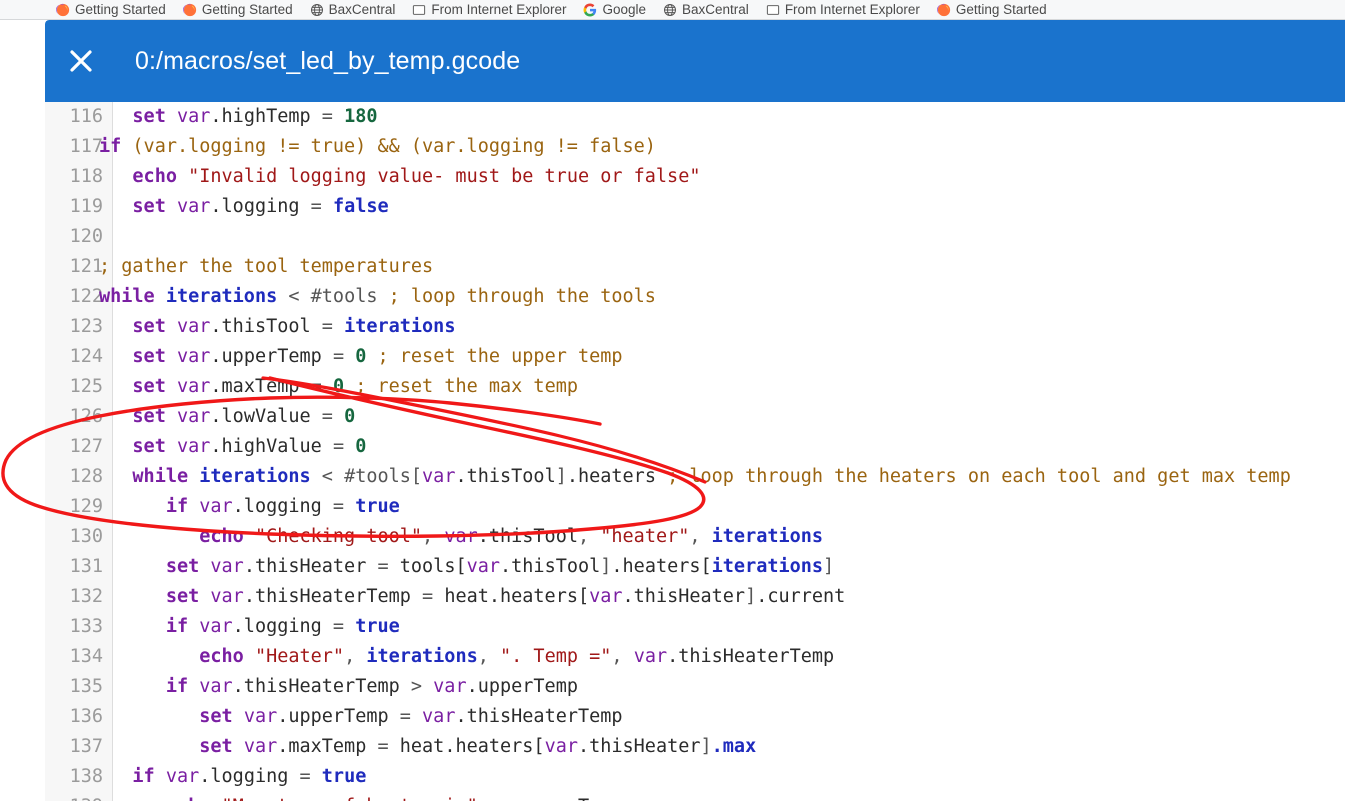  What do you see at coordinates (160, 476) in the screenshot?
I see `code-token: while` at bounding box center [160, 476].